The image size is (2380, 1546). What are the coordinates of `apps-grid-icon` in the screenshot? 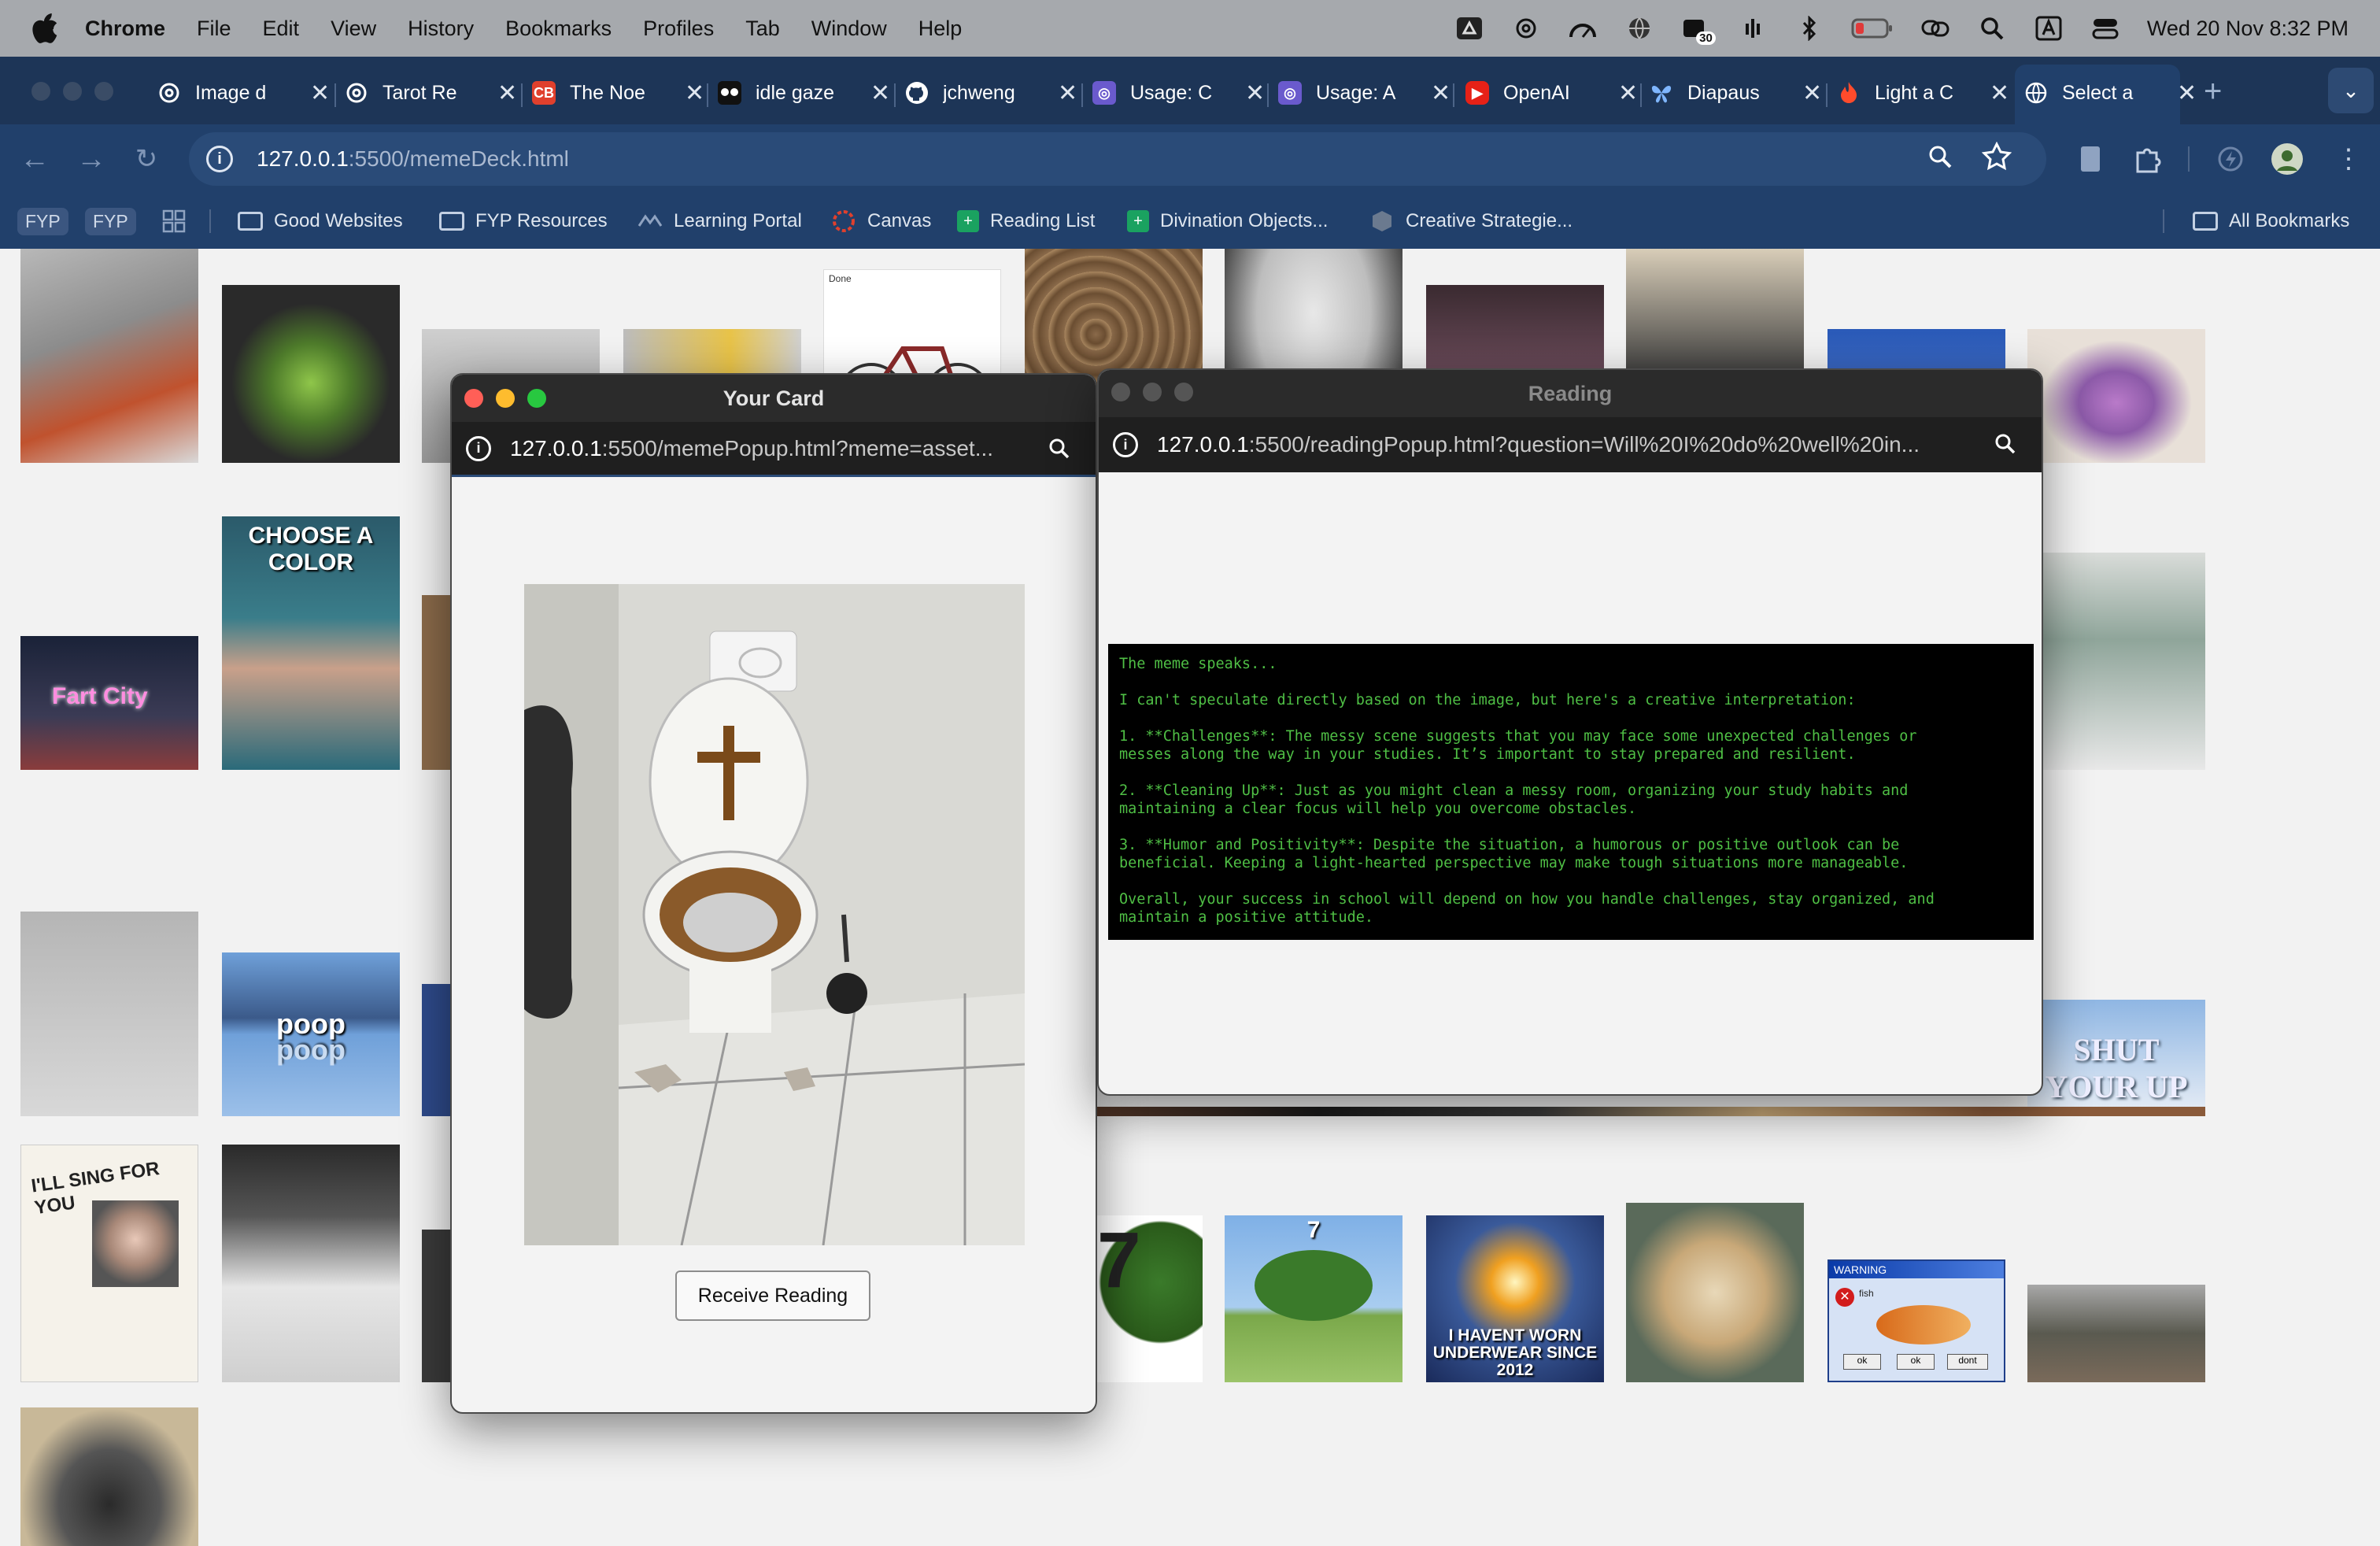 It's located at (174, 221).